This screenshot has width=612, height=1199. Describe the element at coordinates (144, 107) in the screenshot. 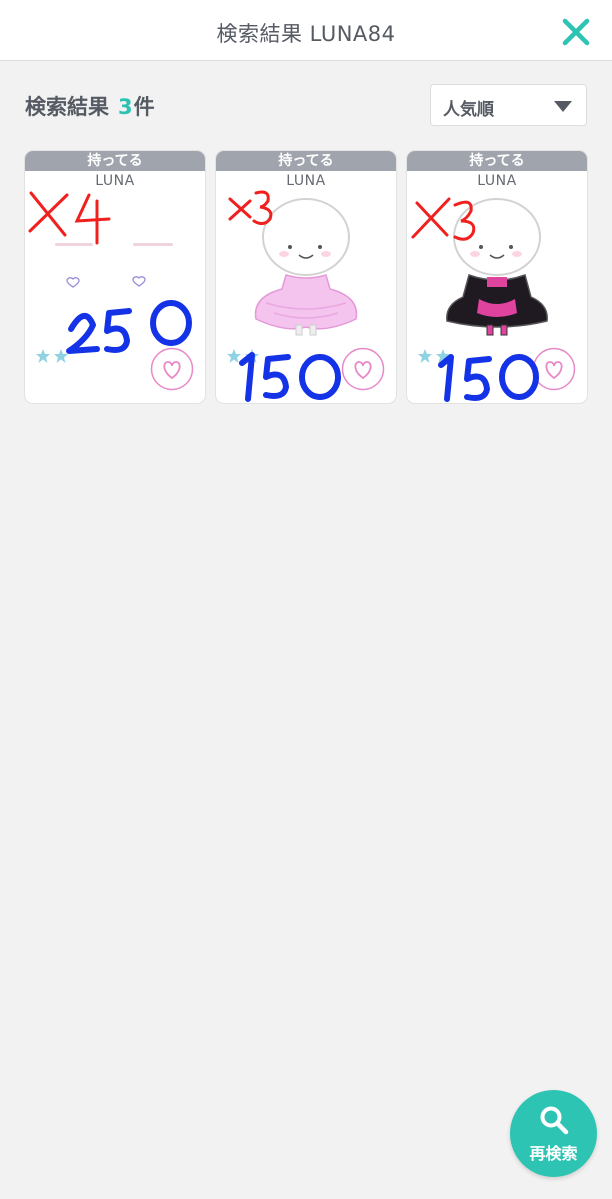

I see `results-count-unit: 件` at that location.